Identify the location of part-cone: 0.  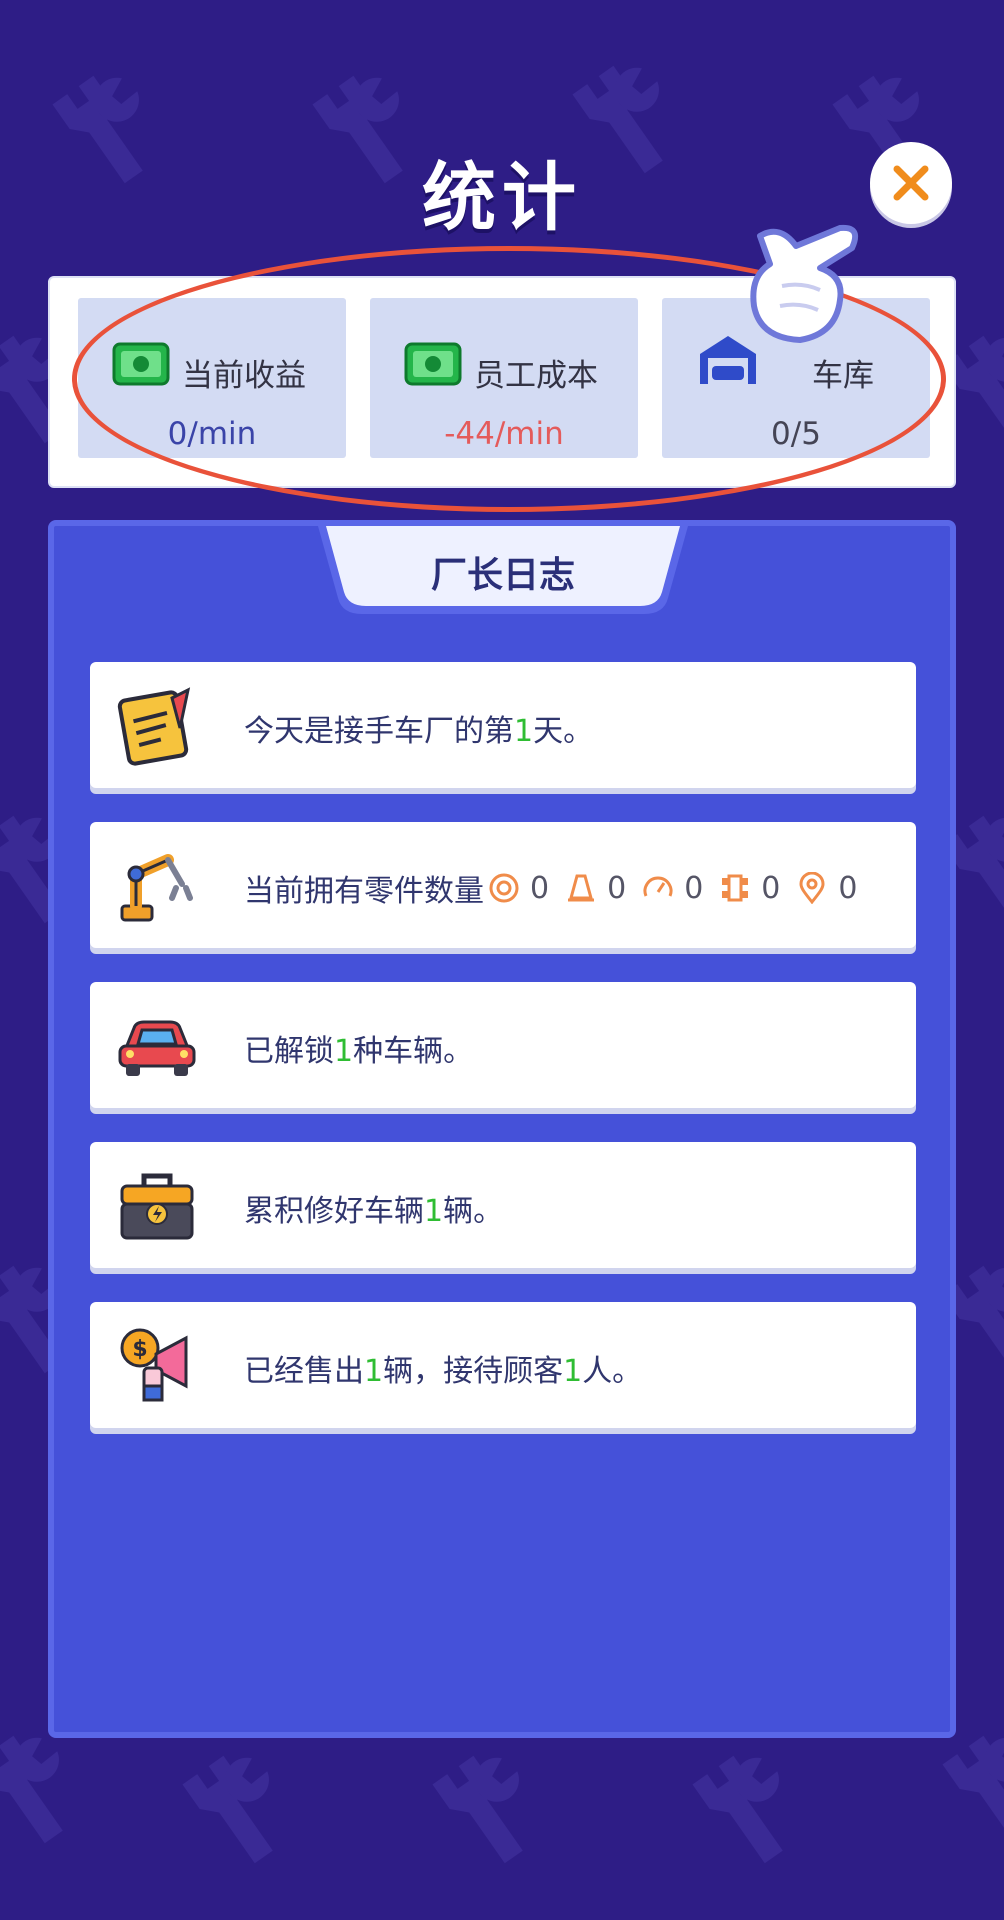
(601, 888).